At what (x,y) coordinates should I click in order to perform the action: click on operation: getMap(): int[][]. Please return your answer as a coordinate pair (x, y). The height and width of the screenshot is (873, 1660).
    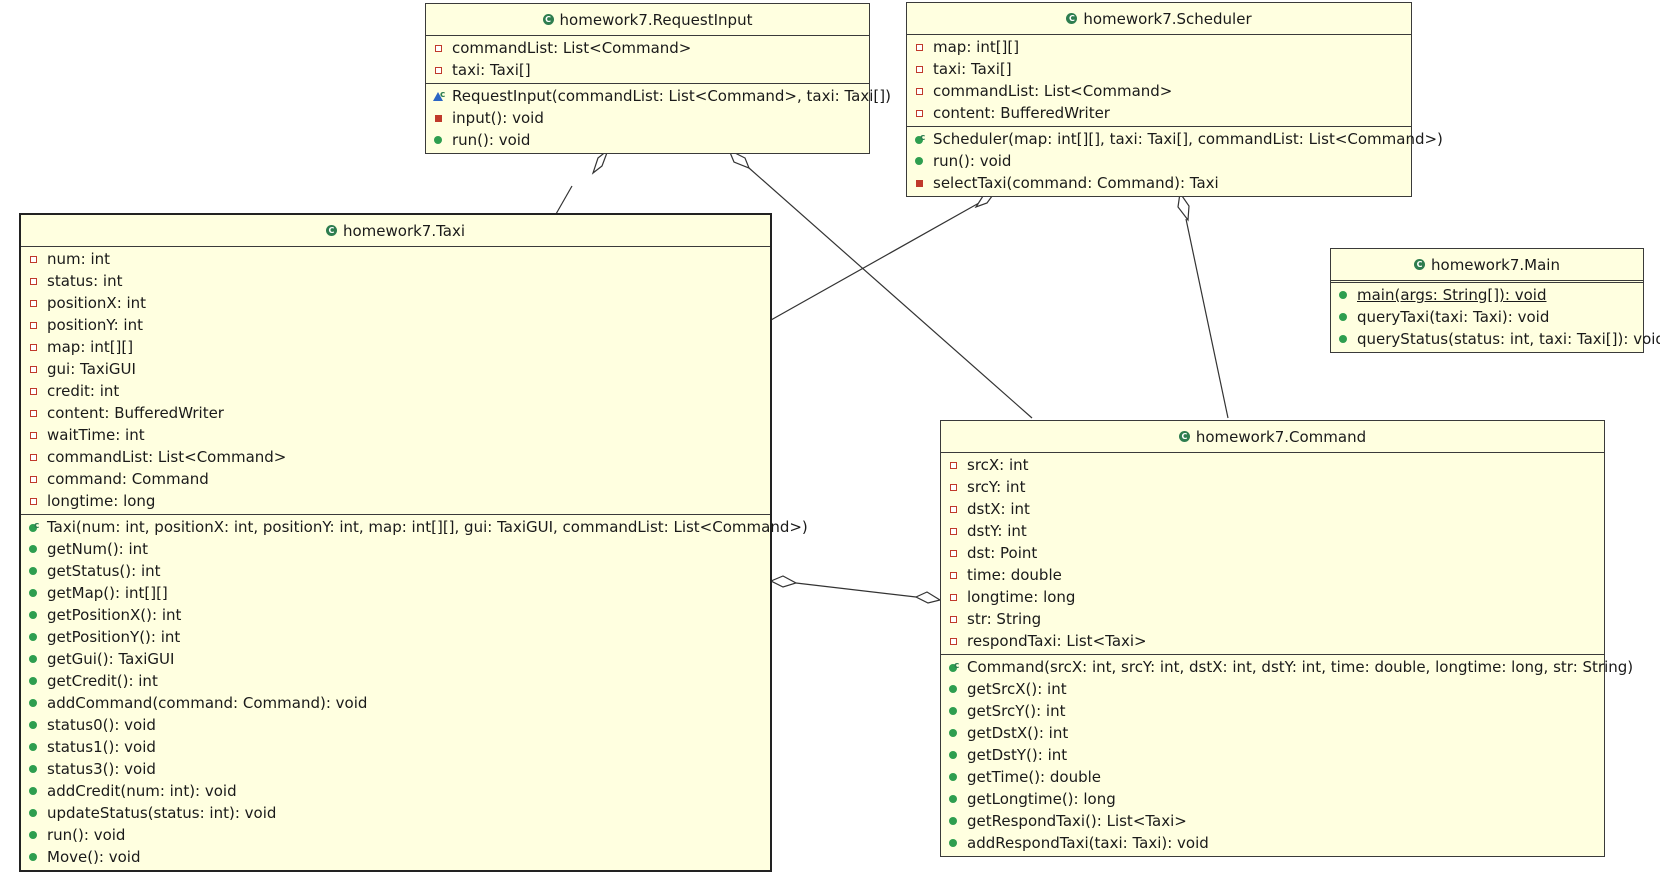
    Looking at the image, I should click on (107, 593).